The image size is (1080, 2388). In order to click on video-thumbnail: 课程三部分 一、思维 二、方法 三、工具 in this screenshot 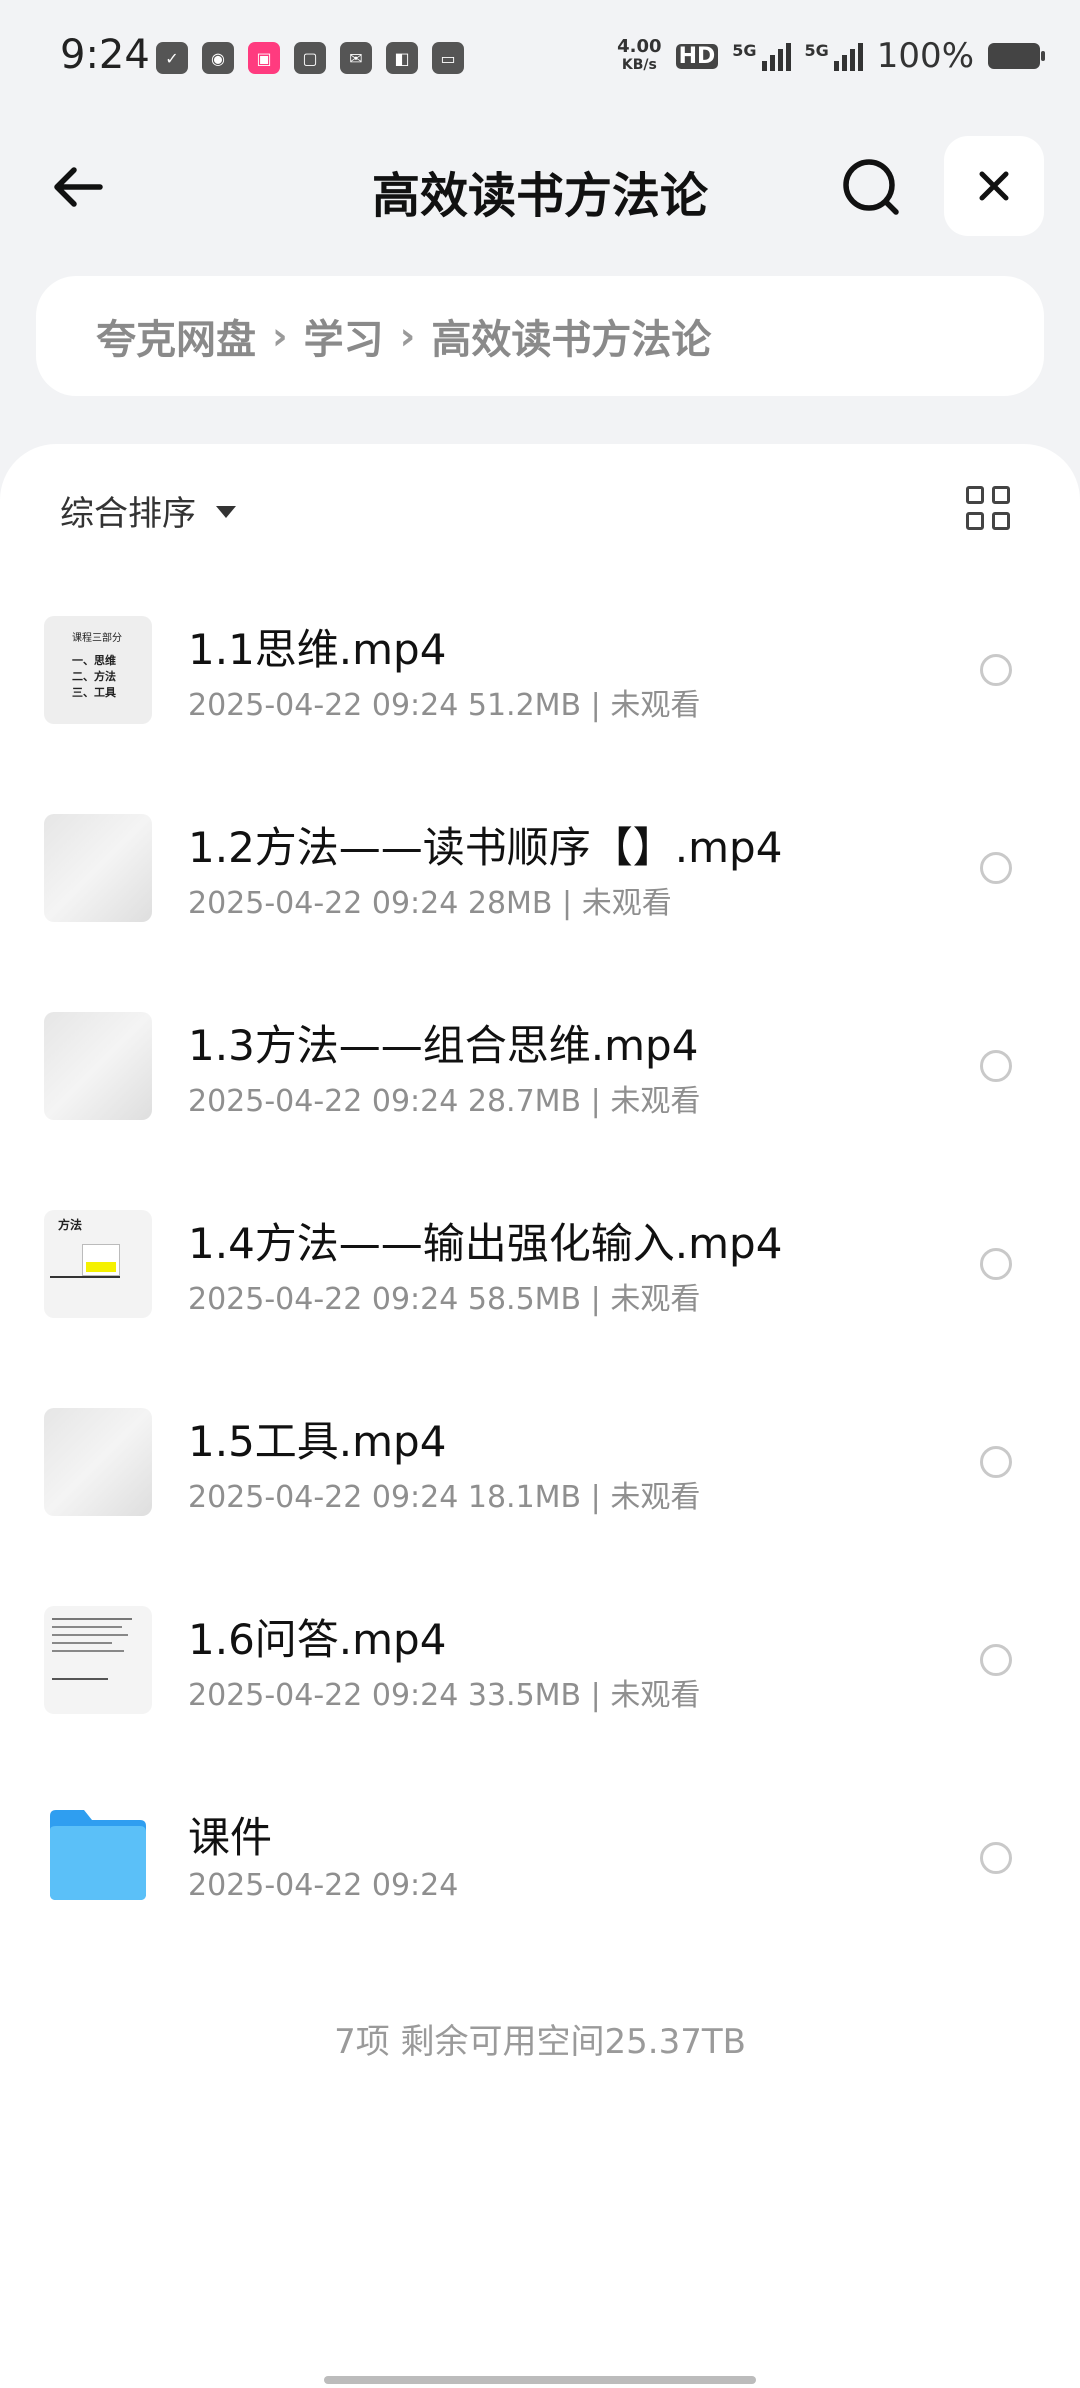, I will do `click(98, 670)`.